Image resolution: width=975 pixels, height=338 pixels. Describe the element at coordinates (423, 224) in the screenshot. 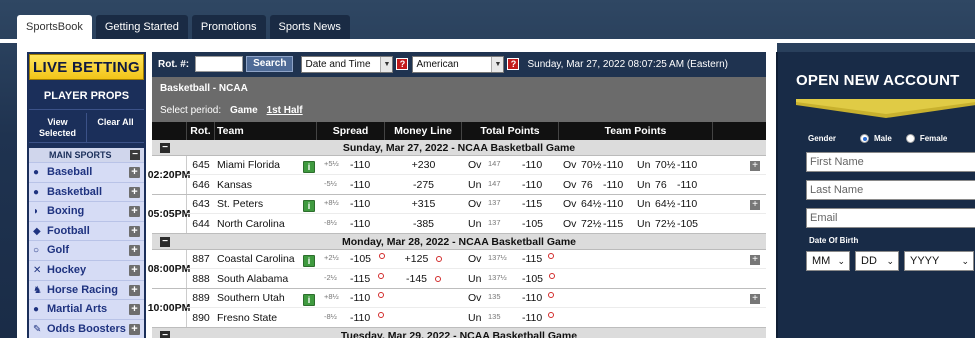

I see `moneyline-cell: -385` at that location.